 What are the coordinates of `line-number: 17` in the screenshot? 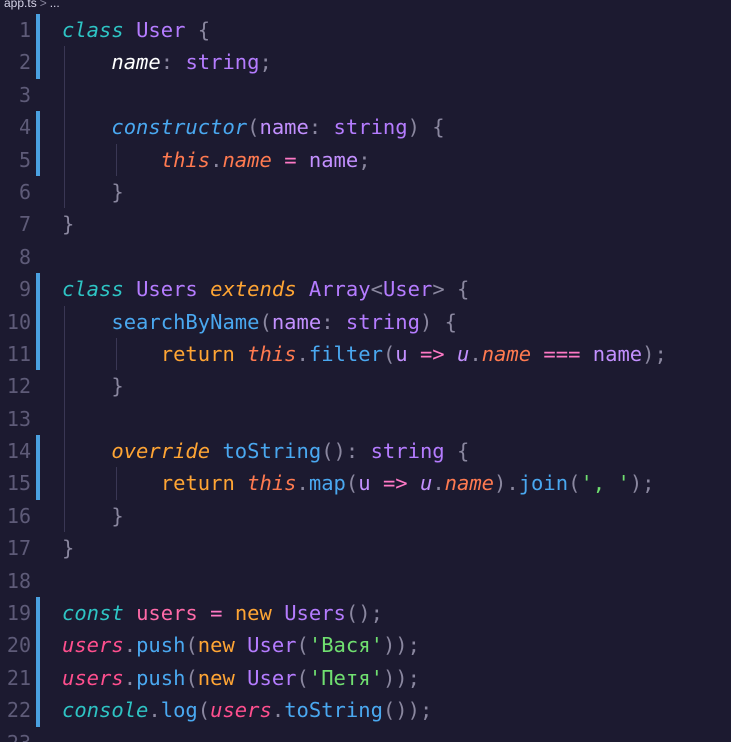 It's located at (18, 548).